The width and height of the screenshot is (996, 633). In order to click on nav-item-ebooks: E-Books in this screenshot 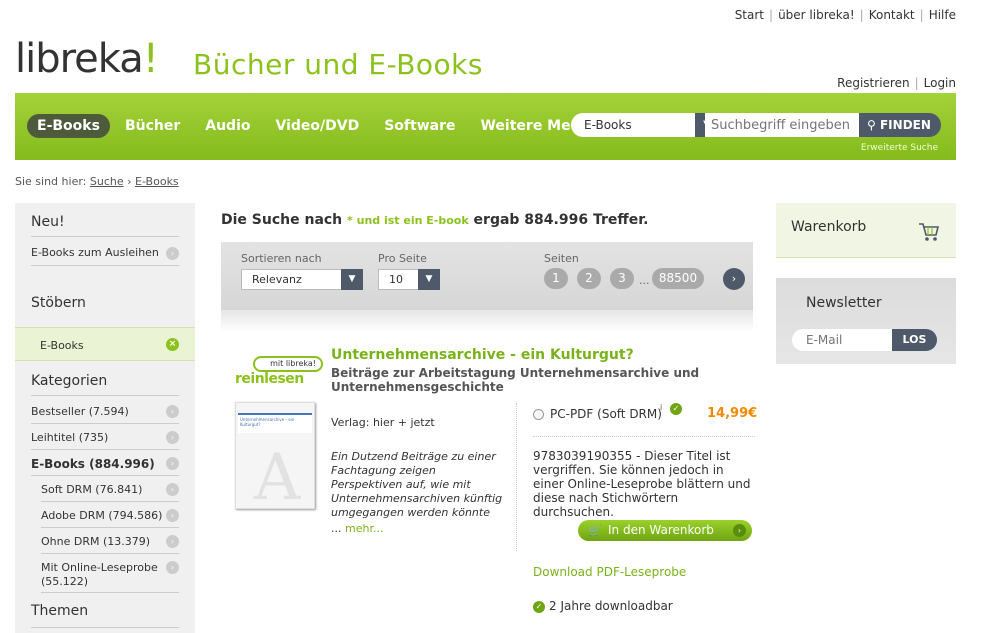, I will do `click(68, 126)`.